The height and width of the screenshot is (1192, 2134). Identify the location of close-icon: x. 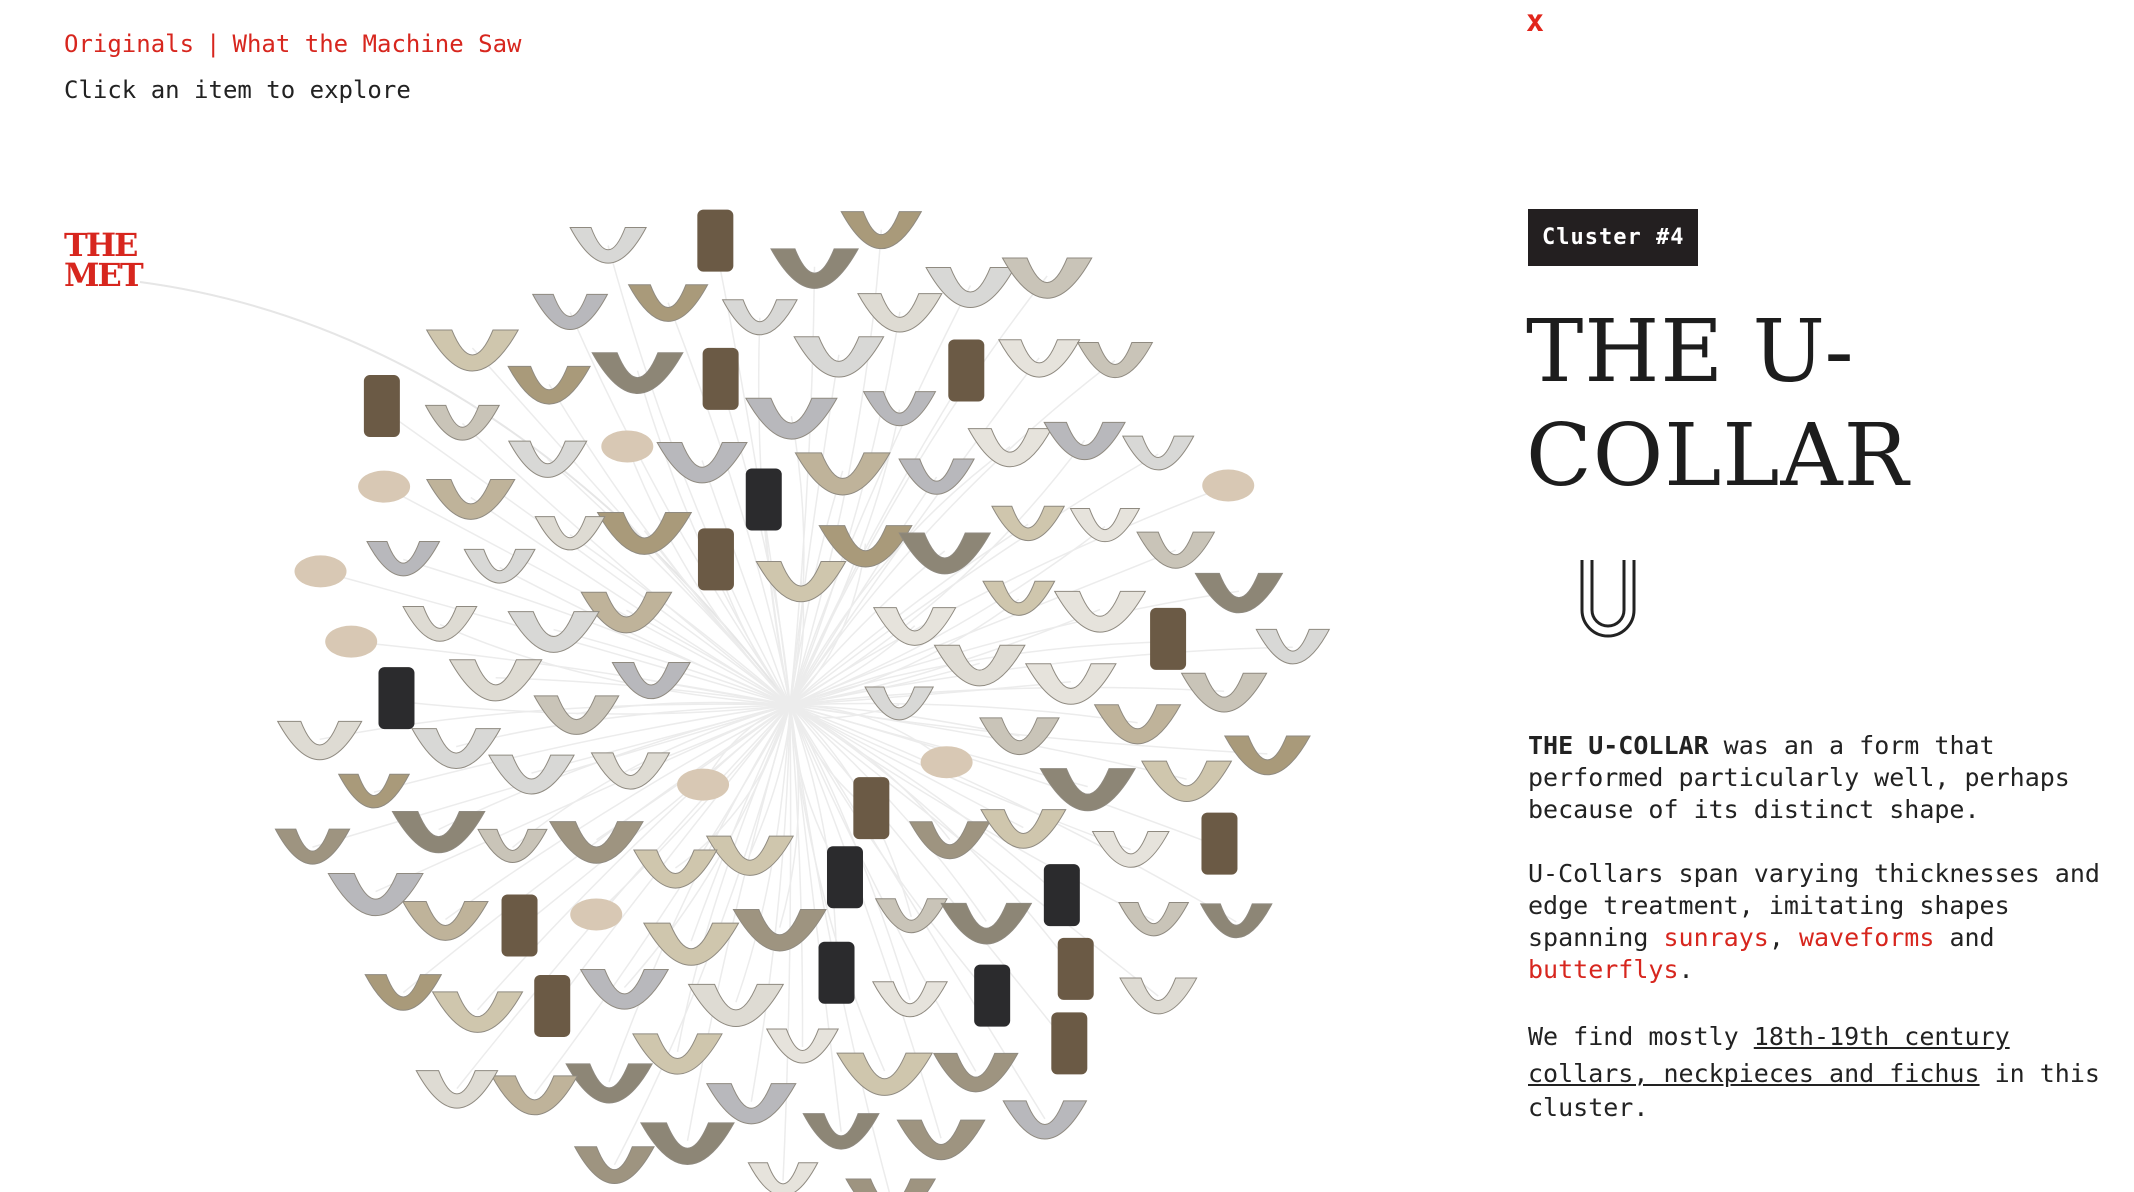
(1535, 21).